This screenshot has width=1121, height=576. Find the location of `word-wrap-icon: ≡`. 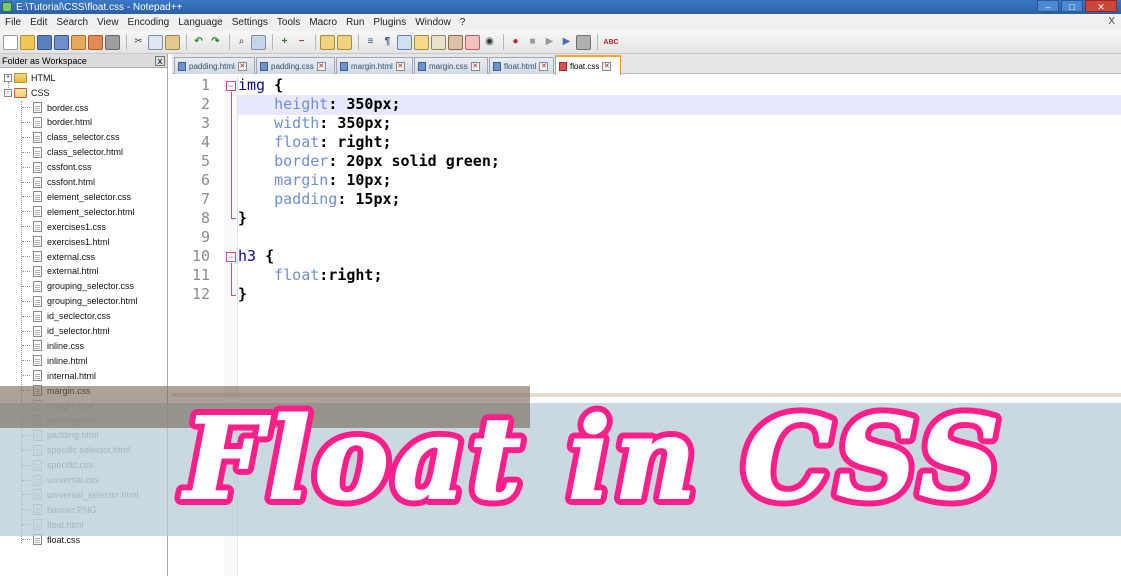

word-wrap-icon: ≡ is located at coordinates (370, 42).